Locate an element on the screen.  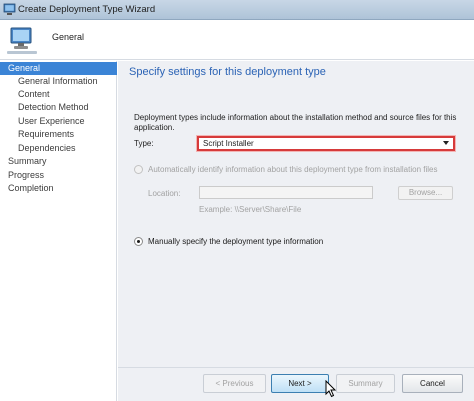
summary-button: Summary is located at coordinates (365, 383).